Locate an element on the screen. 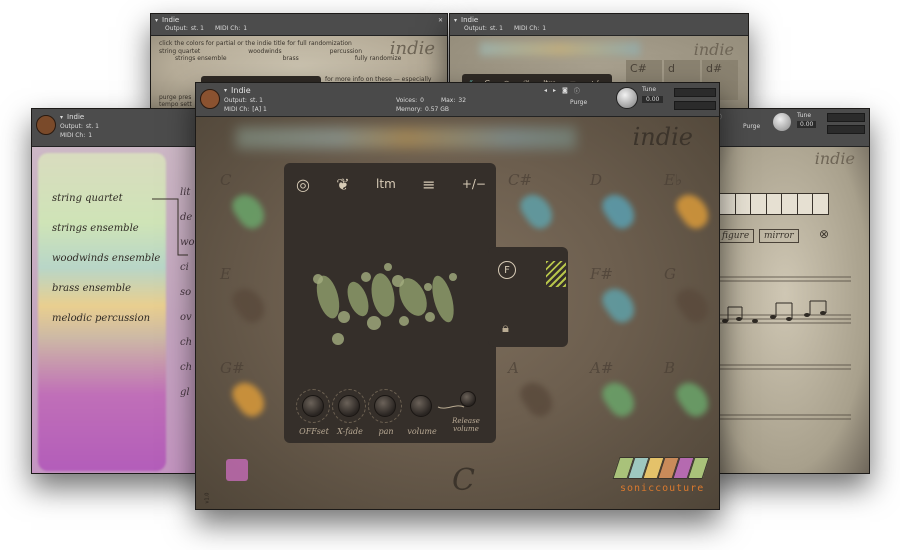  offset-knob is located at coordinates (313, 406).